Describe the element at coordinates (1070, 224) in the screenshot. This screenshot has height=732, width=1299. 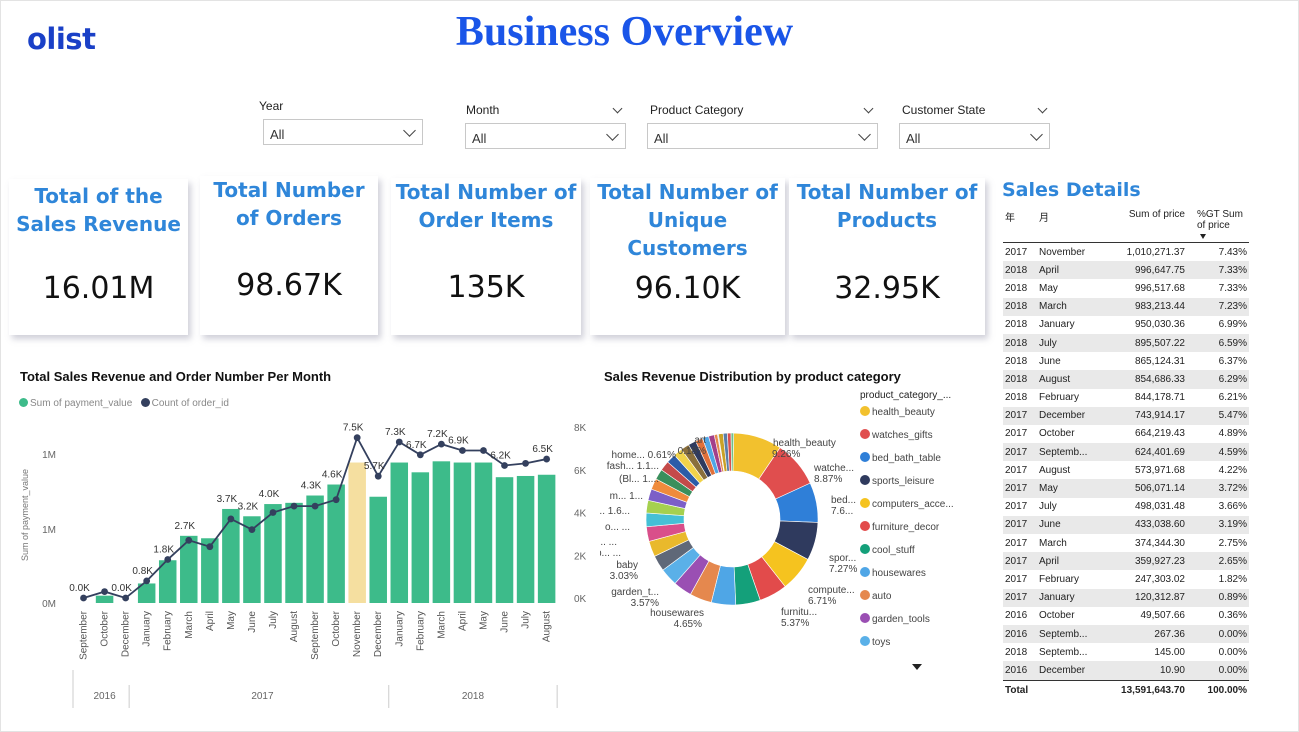
I see `column-header-month: 月` at that location.